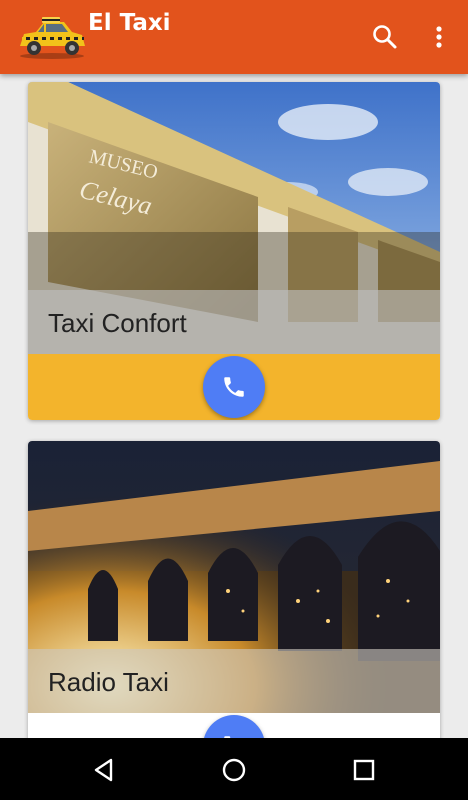  Describe the element at coordinates (129, 23) in the screenshot. I see `app-title: El Taxi` at that location.